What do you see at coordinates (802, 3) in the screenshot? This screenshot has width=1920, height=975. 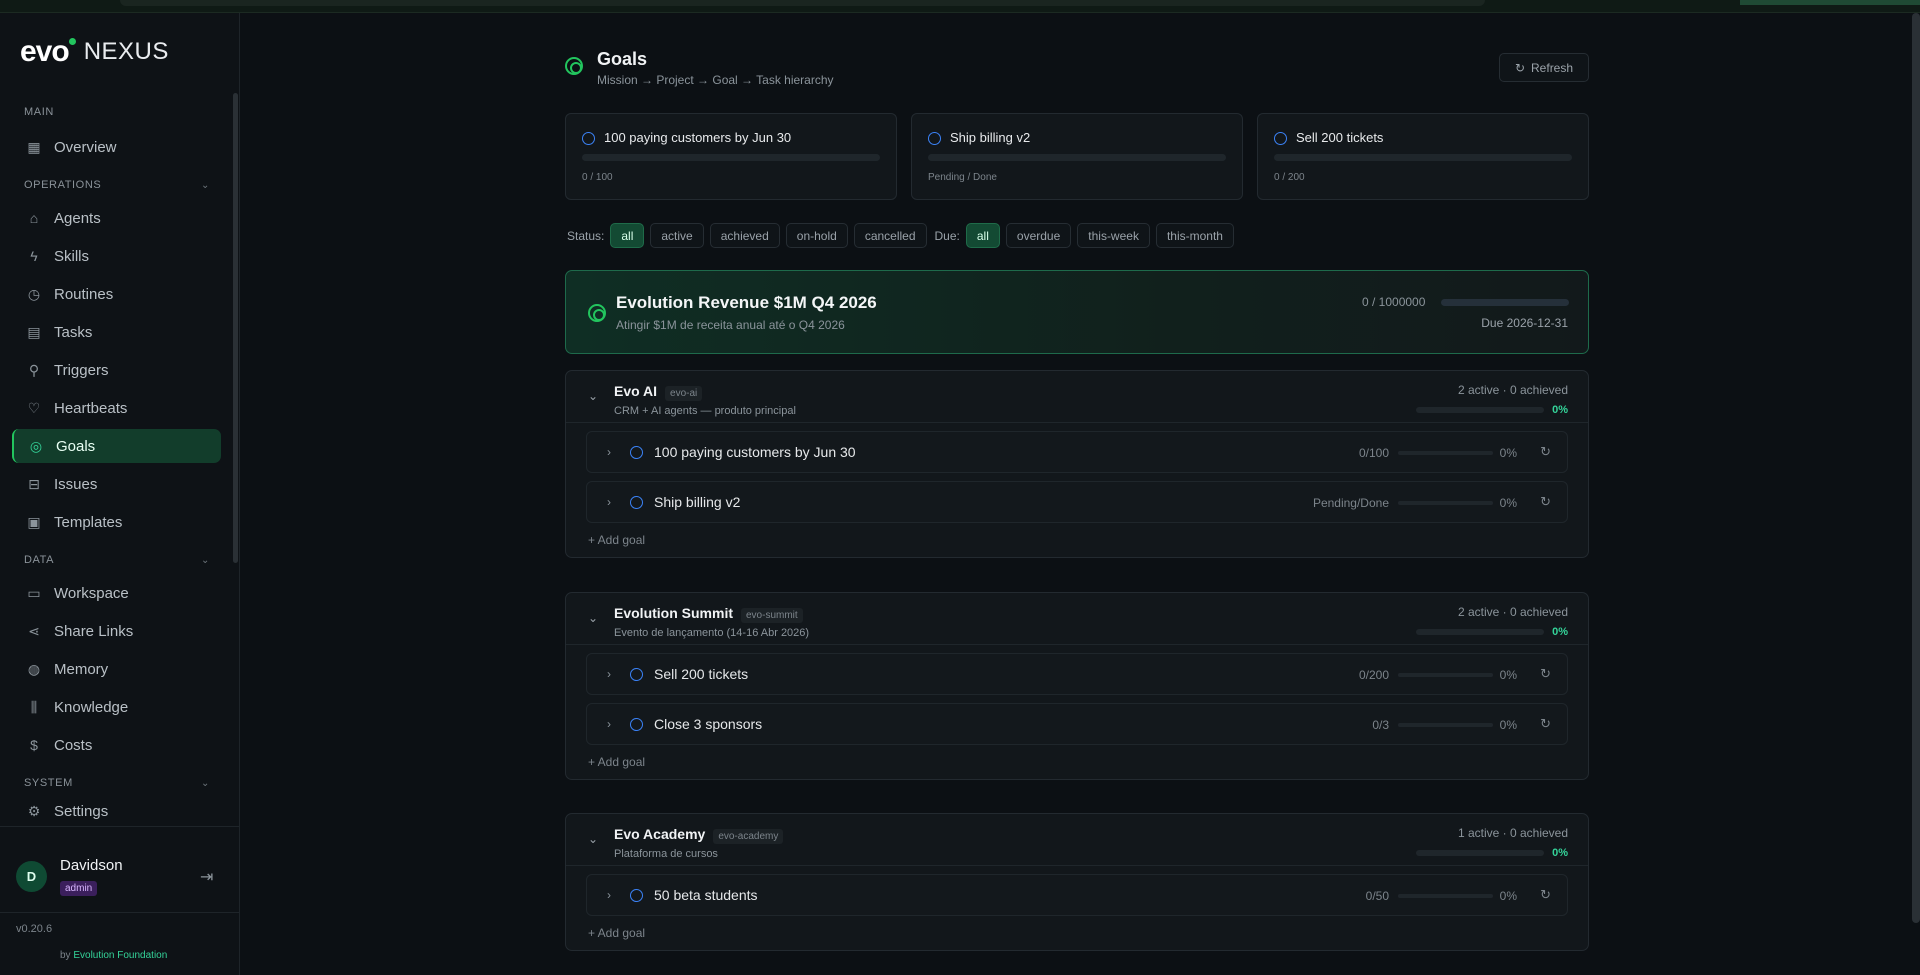 I see `top-bar-pill` at bounding box center [802, 3].